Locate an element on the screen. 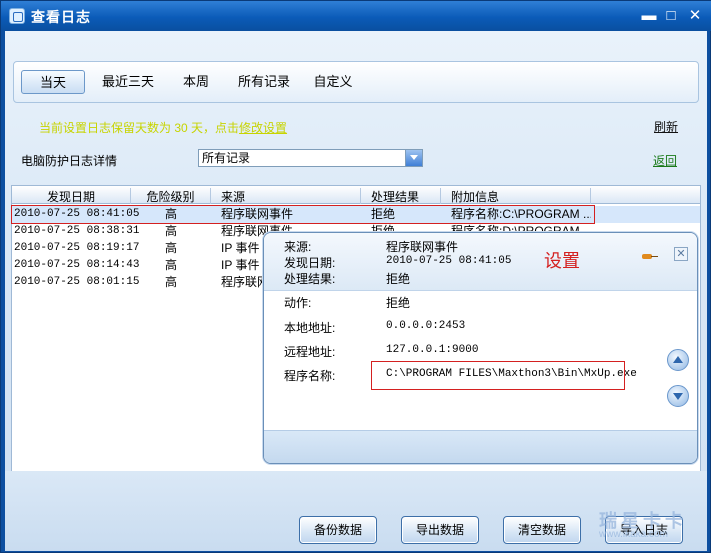 Image resolution: width=711 pixels, height=553 pixels. record-filter-select: 所有记录 is located at coordinates (310, 158).